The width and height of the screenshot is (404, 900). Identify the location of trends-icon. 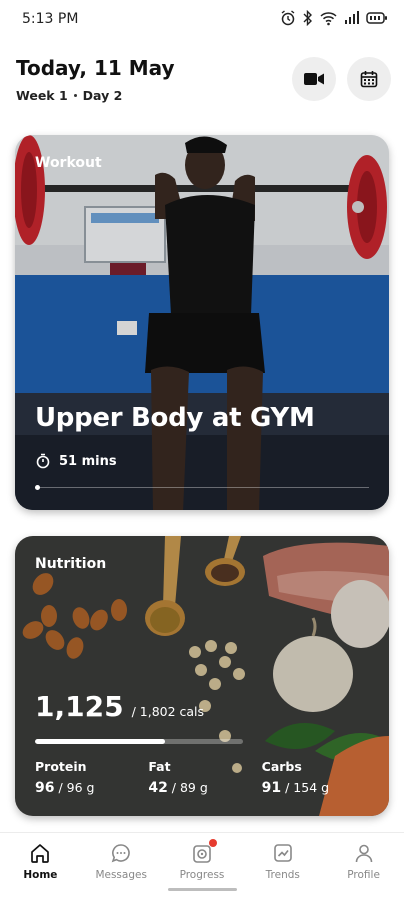
(282, 853).